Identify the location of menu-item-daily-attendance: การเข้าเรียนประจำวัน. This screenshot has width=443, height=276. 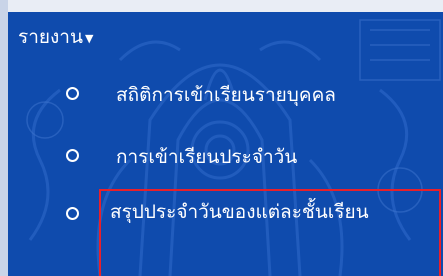
(221, 155).